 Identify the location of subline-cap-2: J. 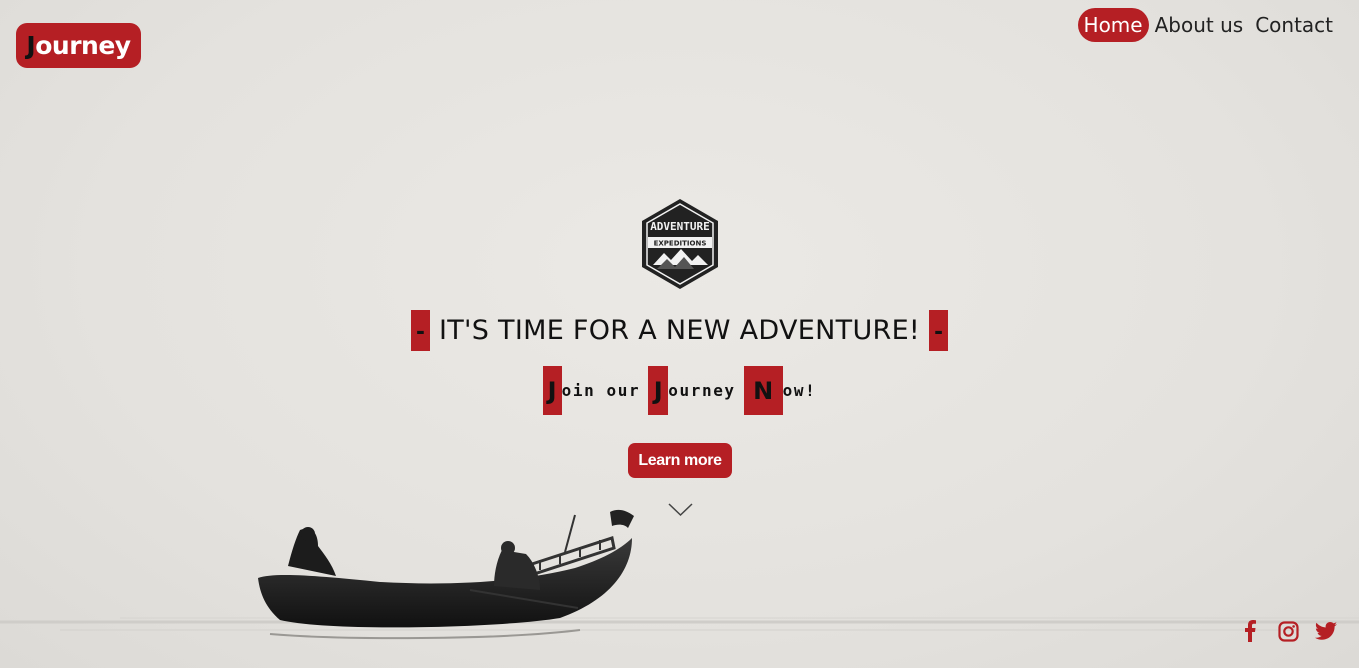
(658, 390).